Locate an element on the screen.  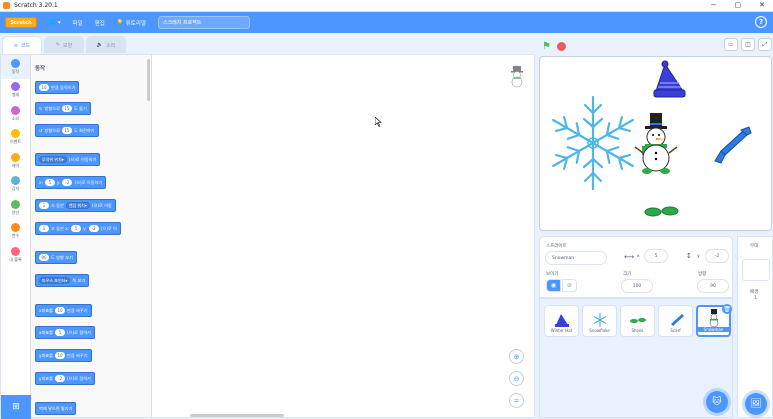
add-backdrop-button: 🖼 is located at coordinates (756, 404).